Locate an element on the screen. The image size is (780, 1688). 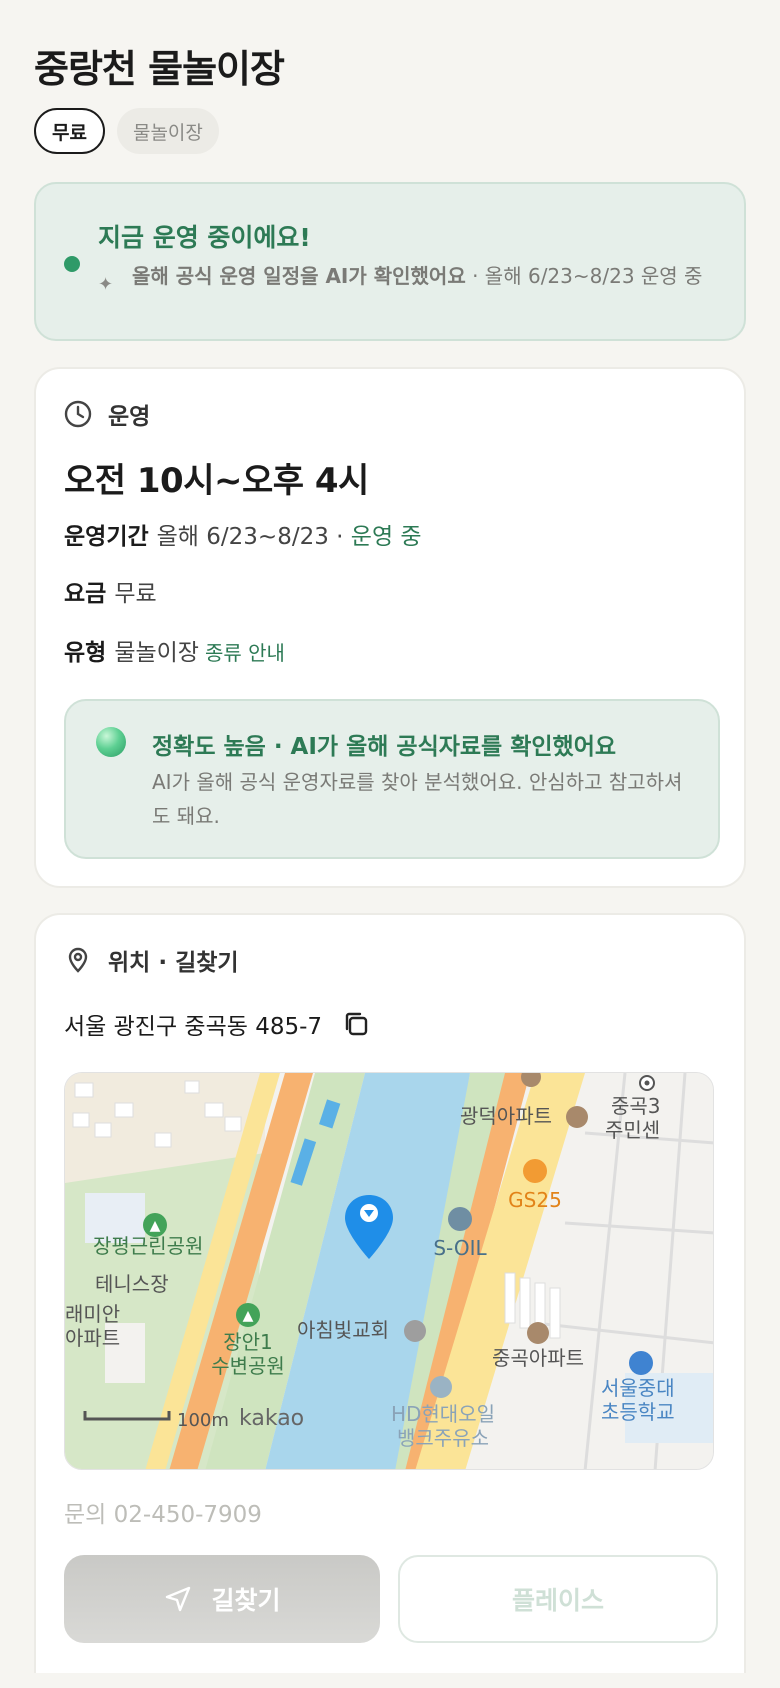
type-guide-link: 종류 안내 is located at coordinates (245, 653).